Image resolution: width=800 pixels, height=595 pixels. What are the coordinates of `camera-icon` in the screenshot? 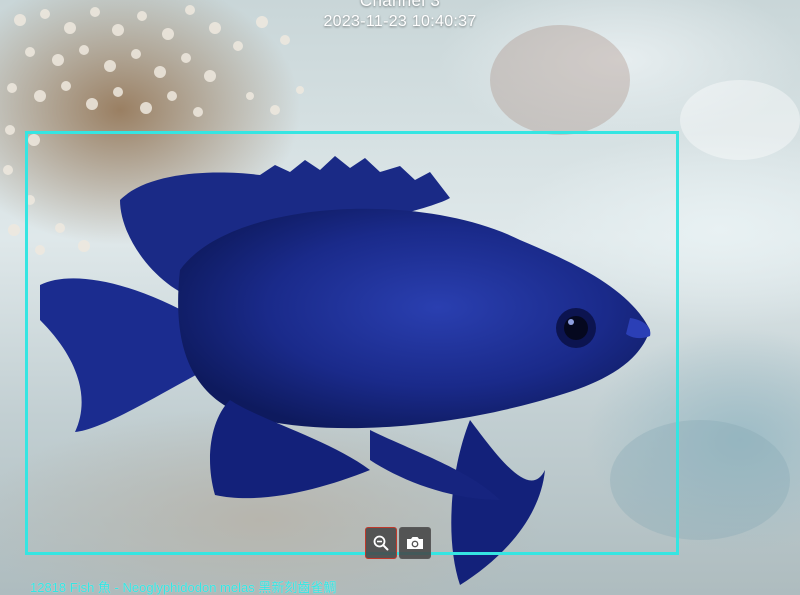 It's located at (415, 543).